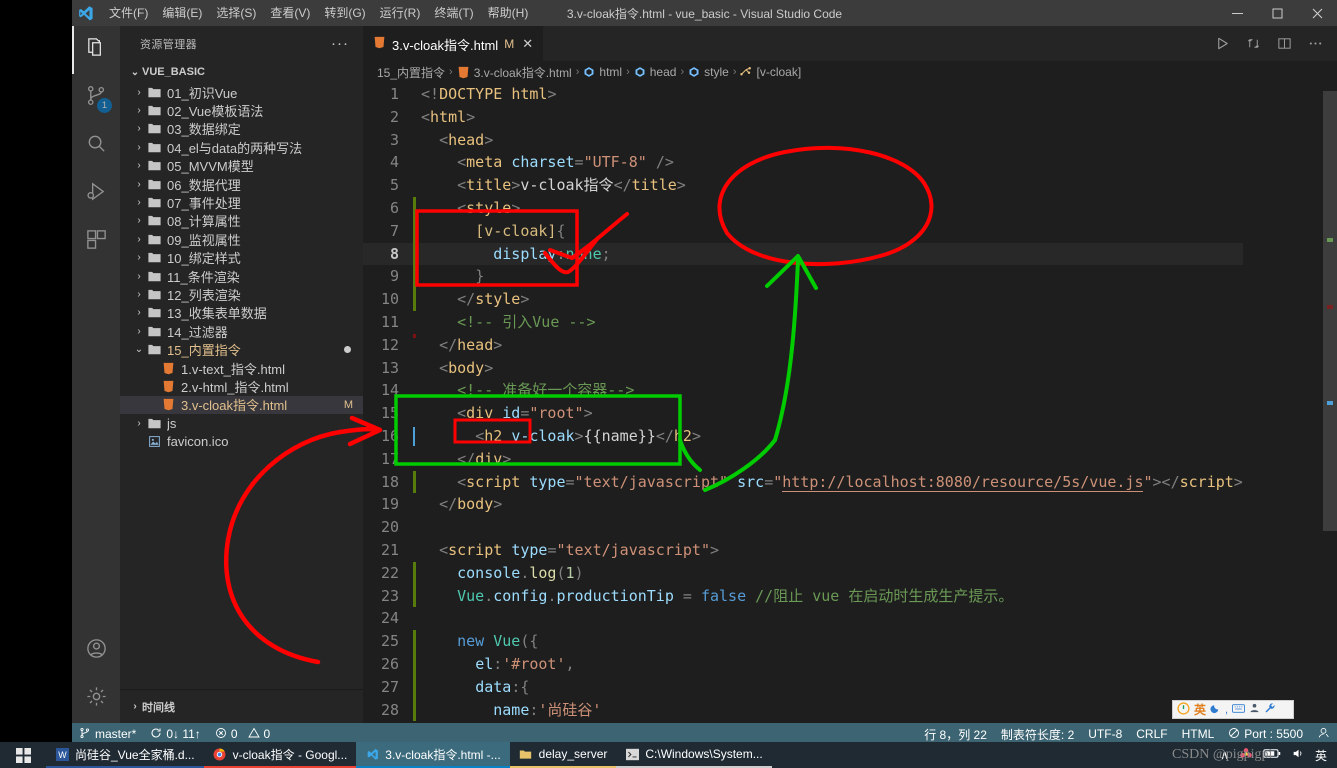 Image resolution: width=1337 pixels, height=768 pixels. I want to click on chevron-down-icon: ⌄, so click(139, 349).